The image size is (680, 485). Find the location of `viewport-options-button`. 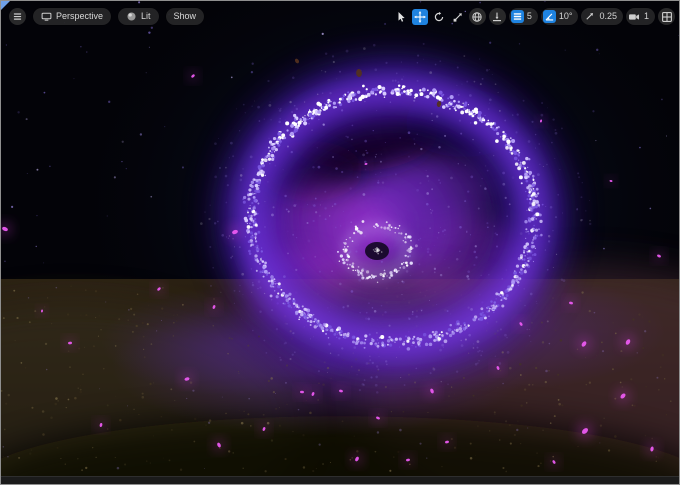

viewport-options-button is located at coordinates (17, 16).